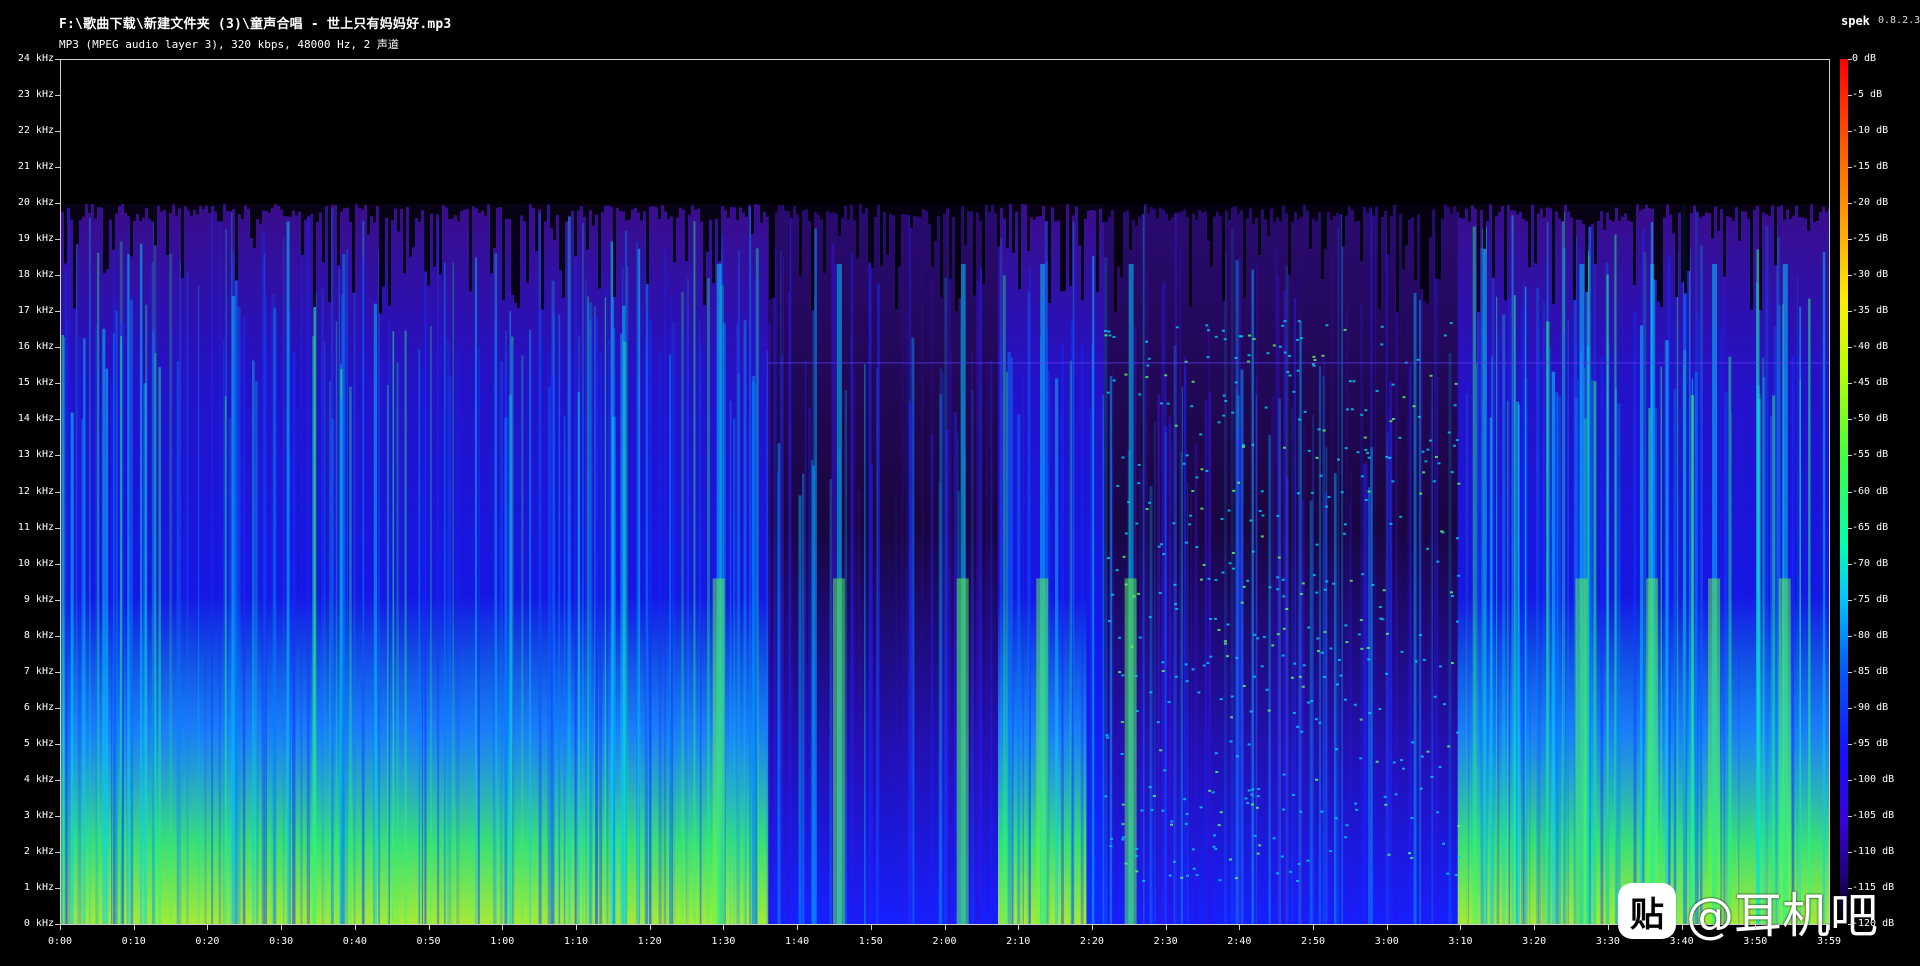  What do you see at coordinates (1870, 203) in the screenshot?
I see `decibel-tick-label: -20 dB` at bounding box center [1870, 203].